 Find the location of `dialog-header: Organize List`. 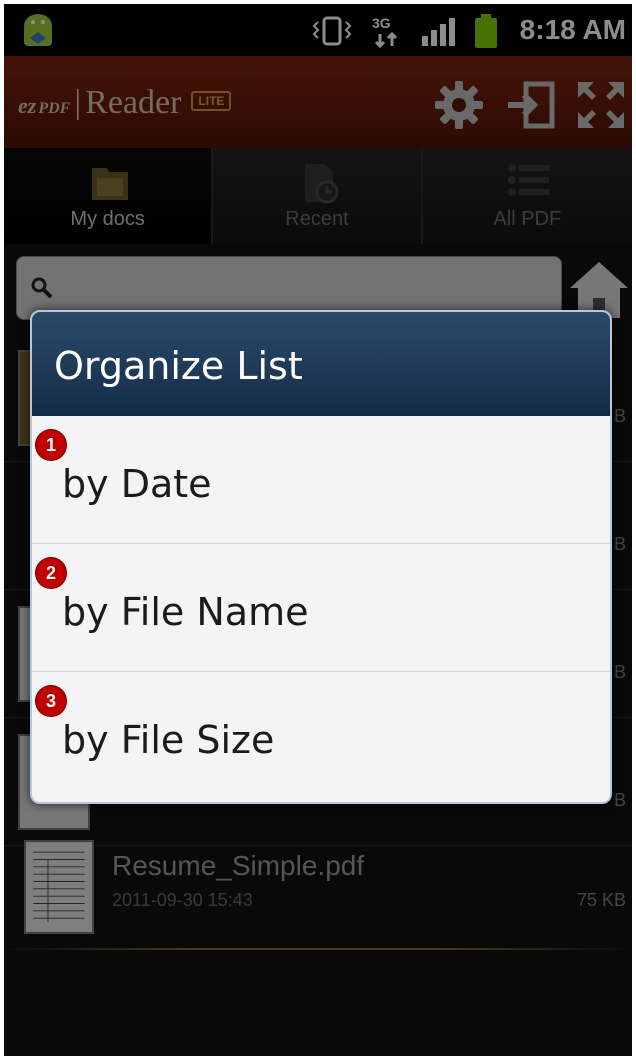

dialog-header: Organize List is located at coordinates (321, 364).